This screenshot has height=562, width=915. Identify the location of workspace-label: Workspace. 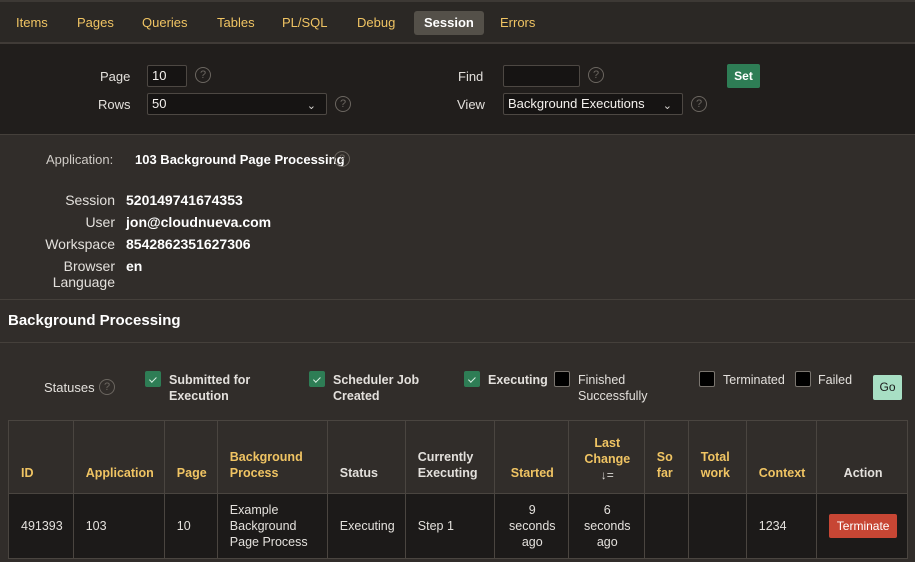
(80, 244).